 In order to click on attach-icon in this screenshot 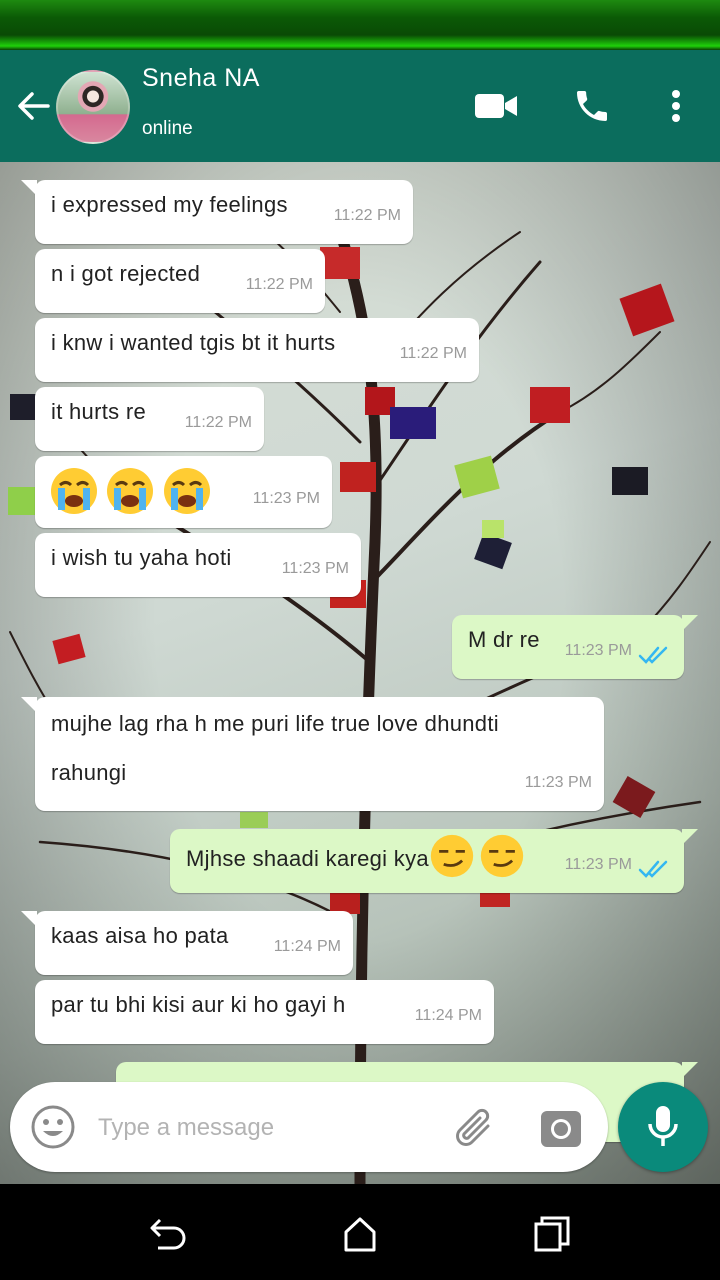, I will do `click(475, 1129)`.